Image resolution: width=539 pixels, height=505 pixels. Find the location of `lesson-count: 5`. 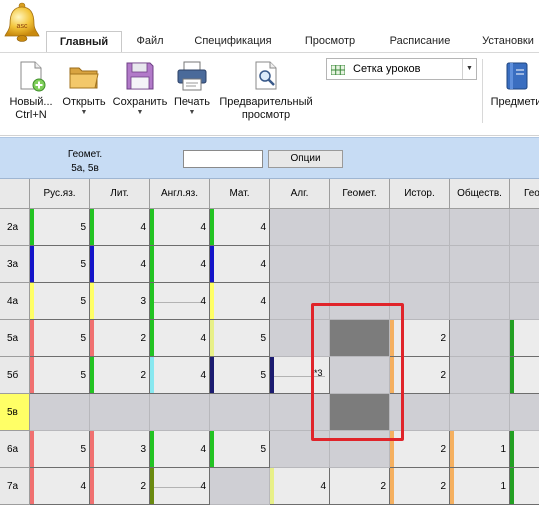

lesson-count: 5 is located at coordinates (83, 301).